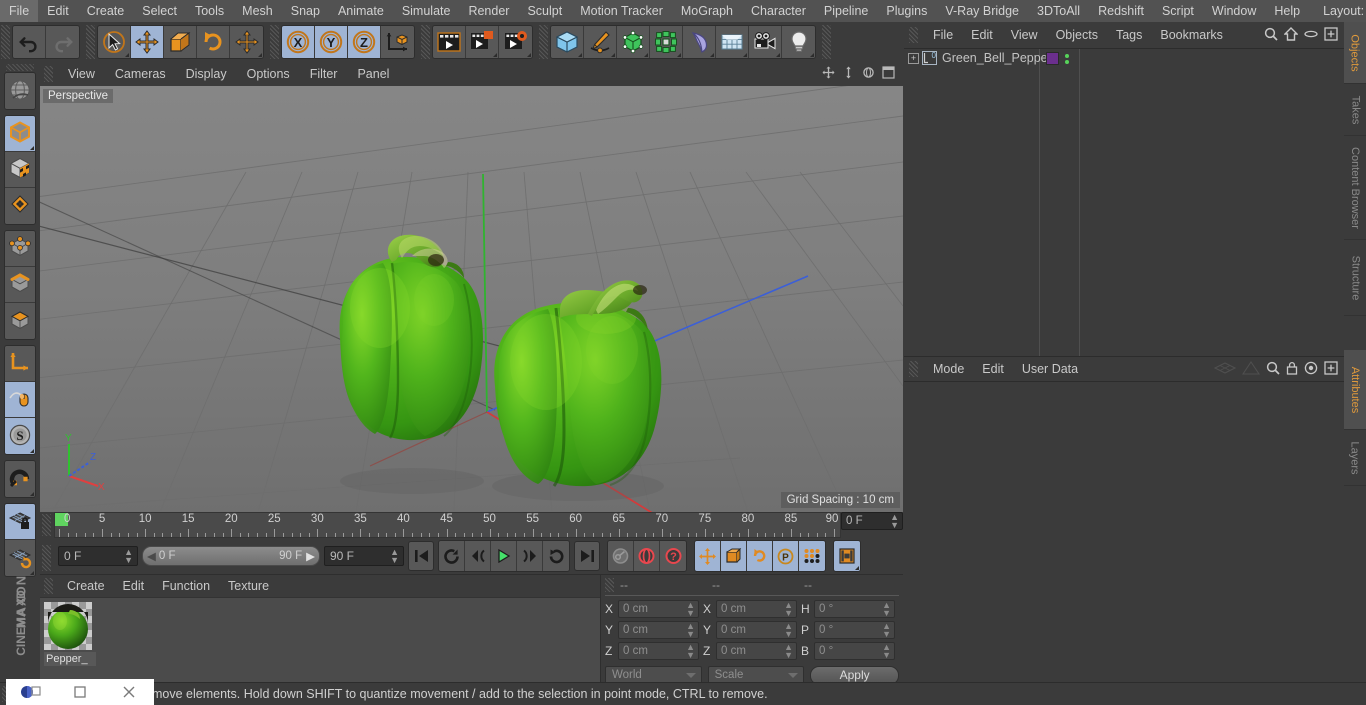 The height and width of the screenshot is (705, 1366). What do you see at coordinates (213, 42) in the screenshot?
I see `rotate-button` at bounding box center [213, 42].